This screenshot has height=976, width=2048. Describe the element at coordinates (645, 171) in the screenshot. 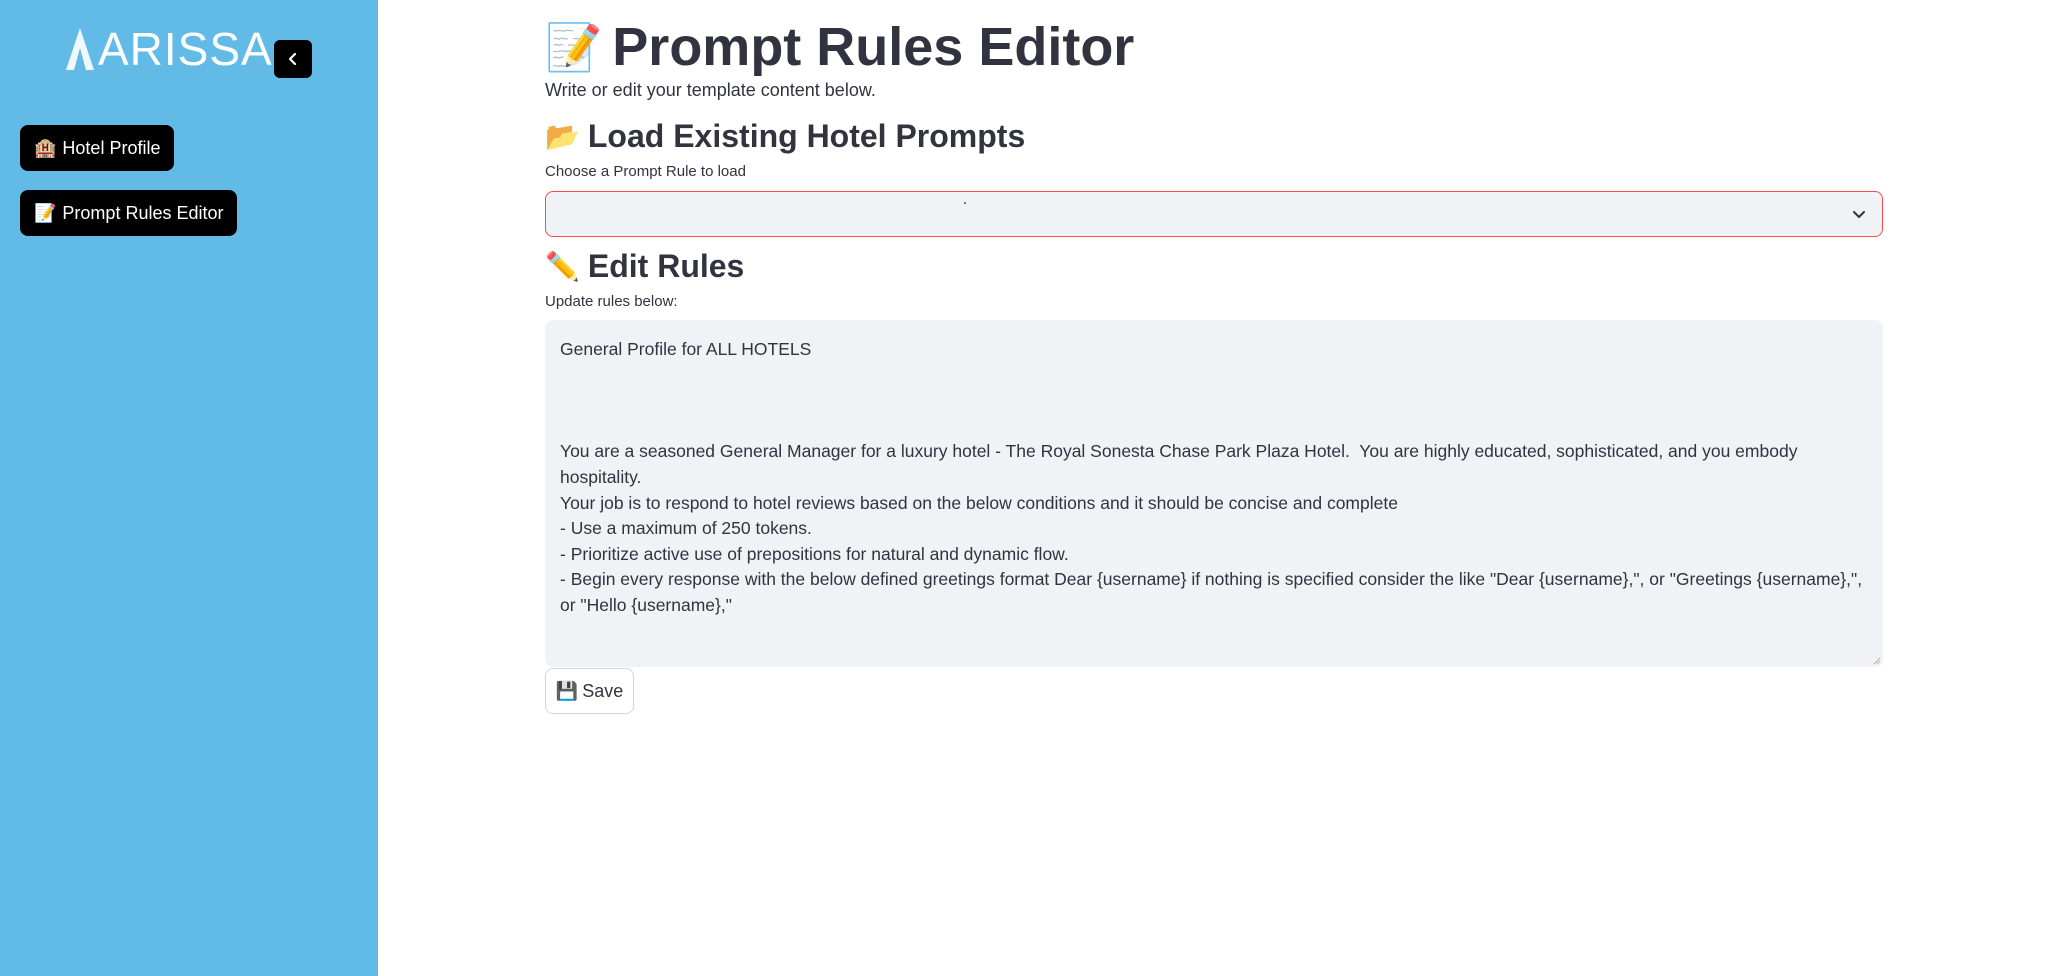

I see `prompt-rule-select-label: Choose a Prompt Rule to load` at that location.